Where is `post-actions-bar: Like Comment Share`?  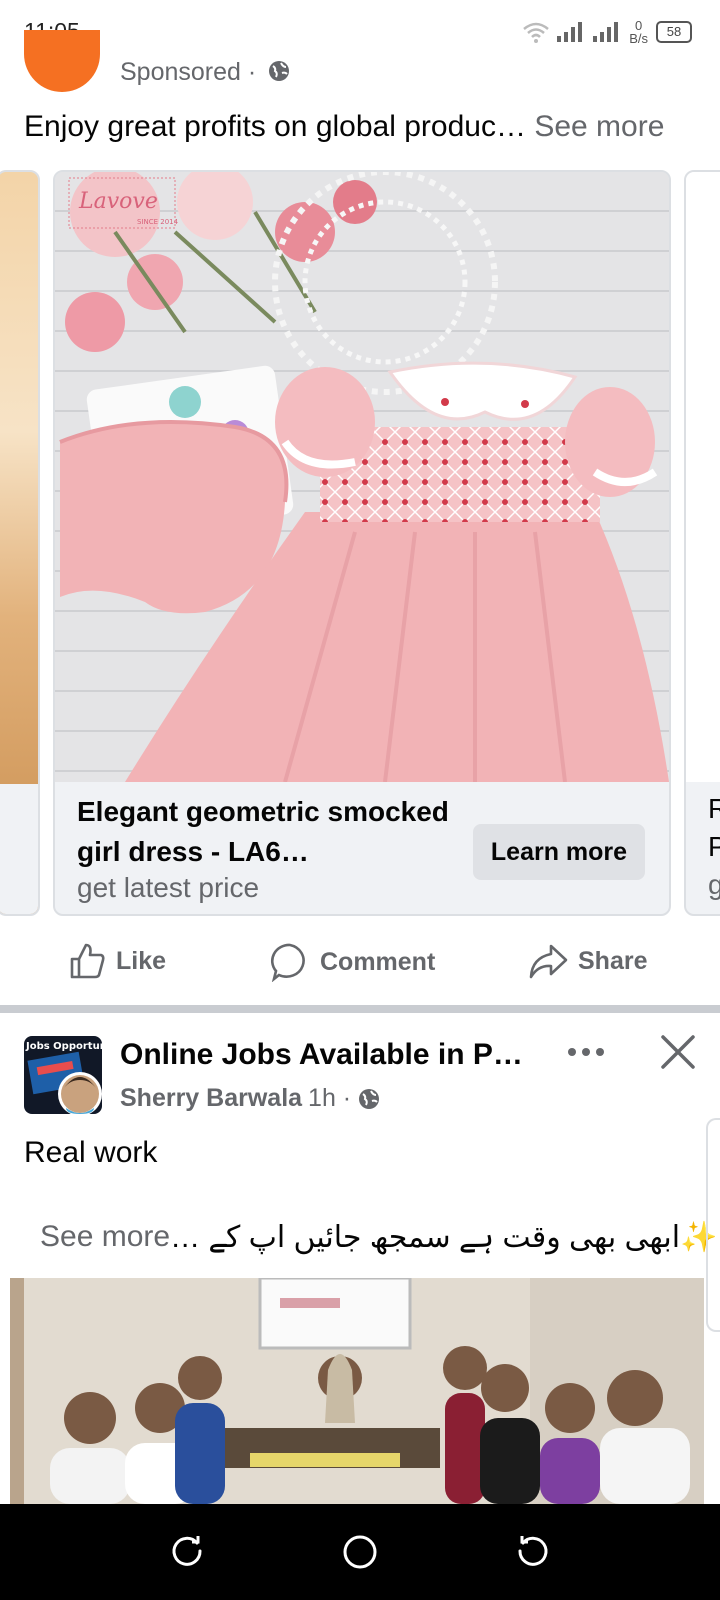
post-actions-bar: Like Comment Share is located at coordinates (360, 962).